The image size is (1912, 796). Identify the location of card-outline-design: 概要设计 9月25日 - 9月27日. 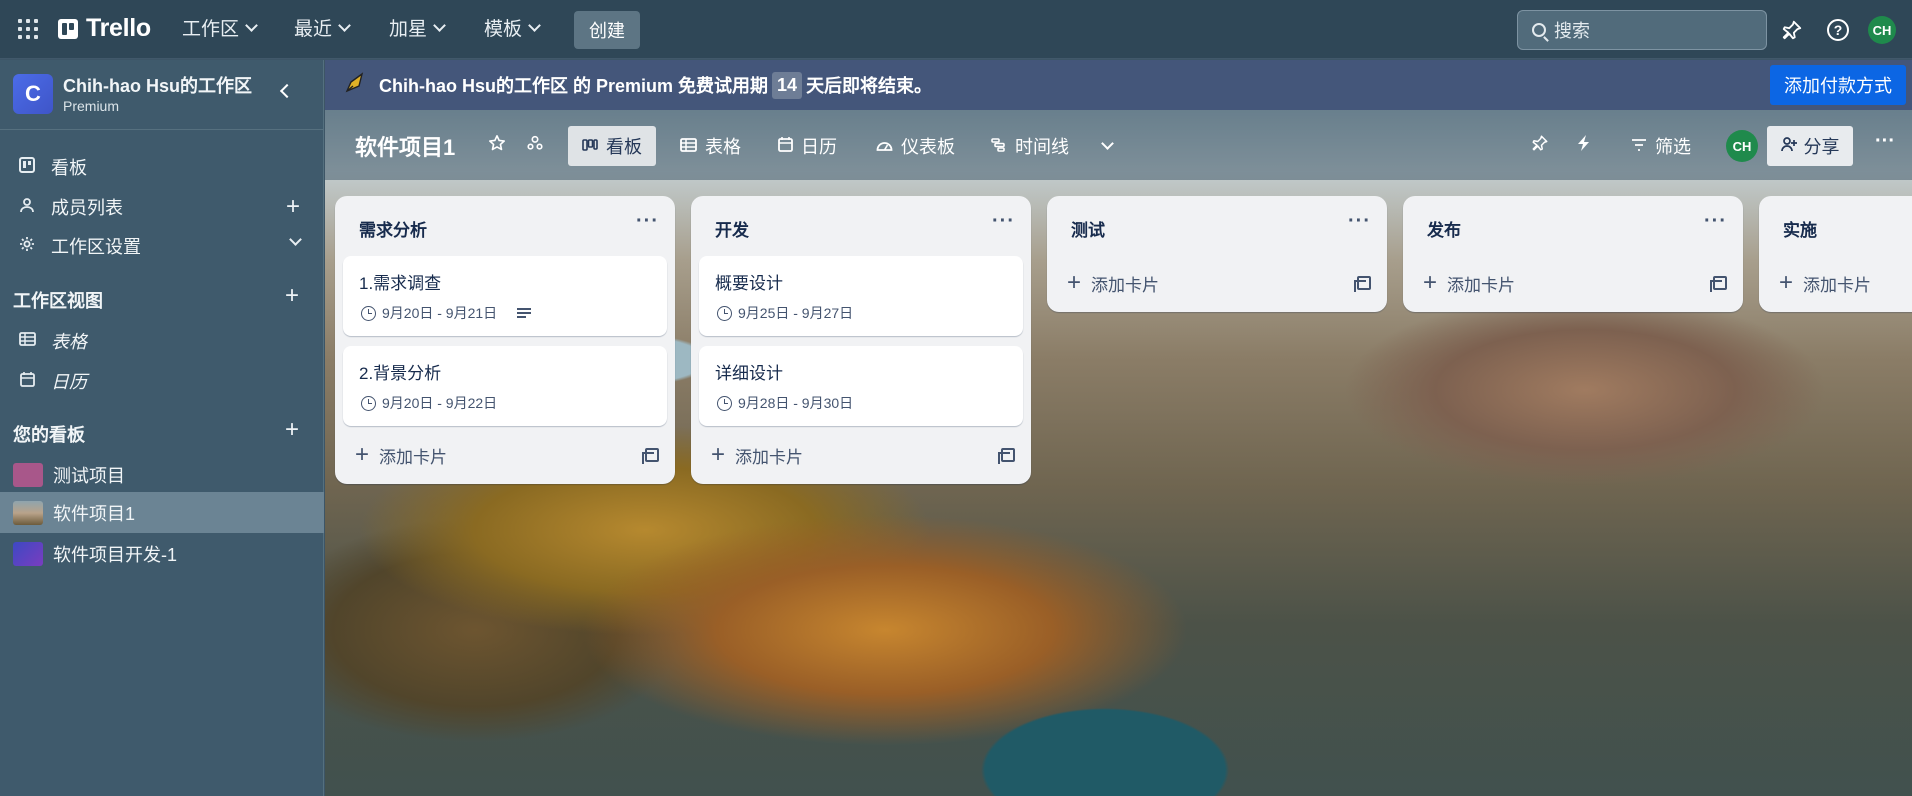
(861, 296).